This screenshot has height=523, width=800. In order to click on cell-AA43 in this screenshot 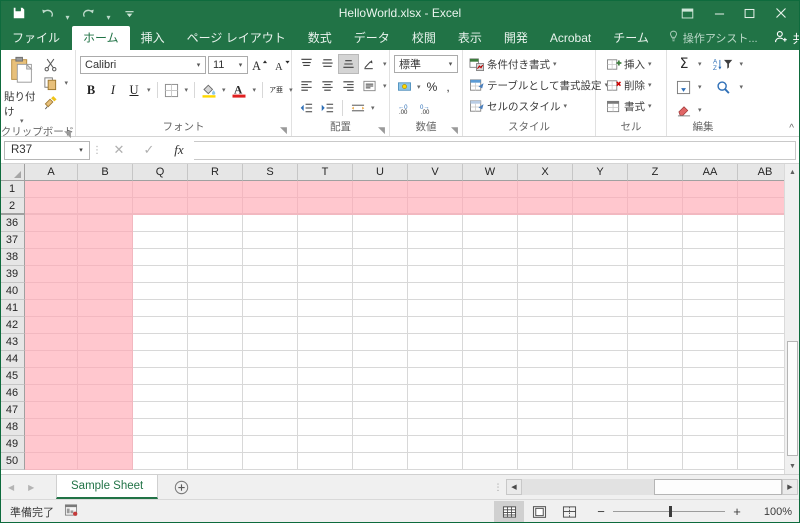, I will do `click(710, 342)`.